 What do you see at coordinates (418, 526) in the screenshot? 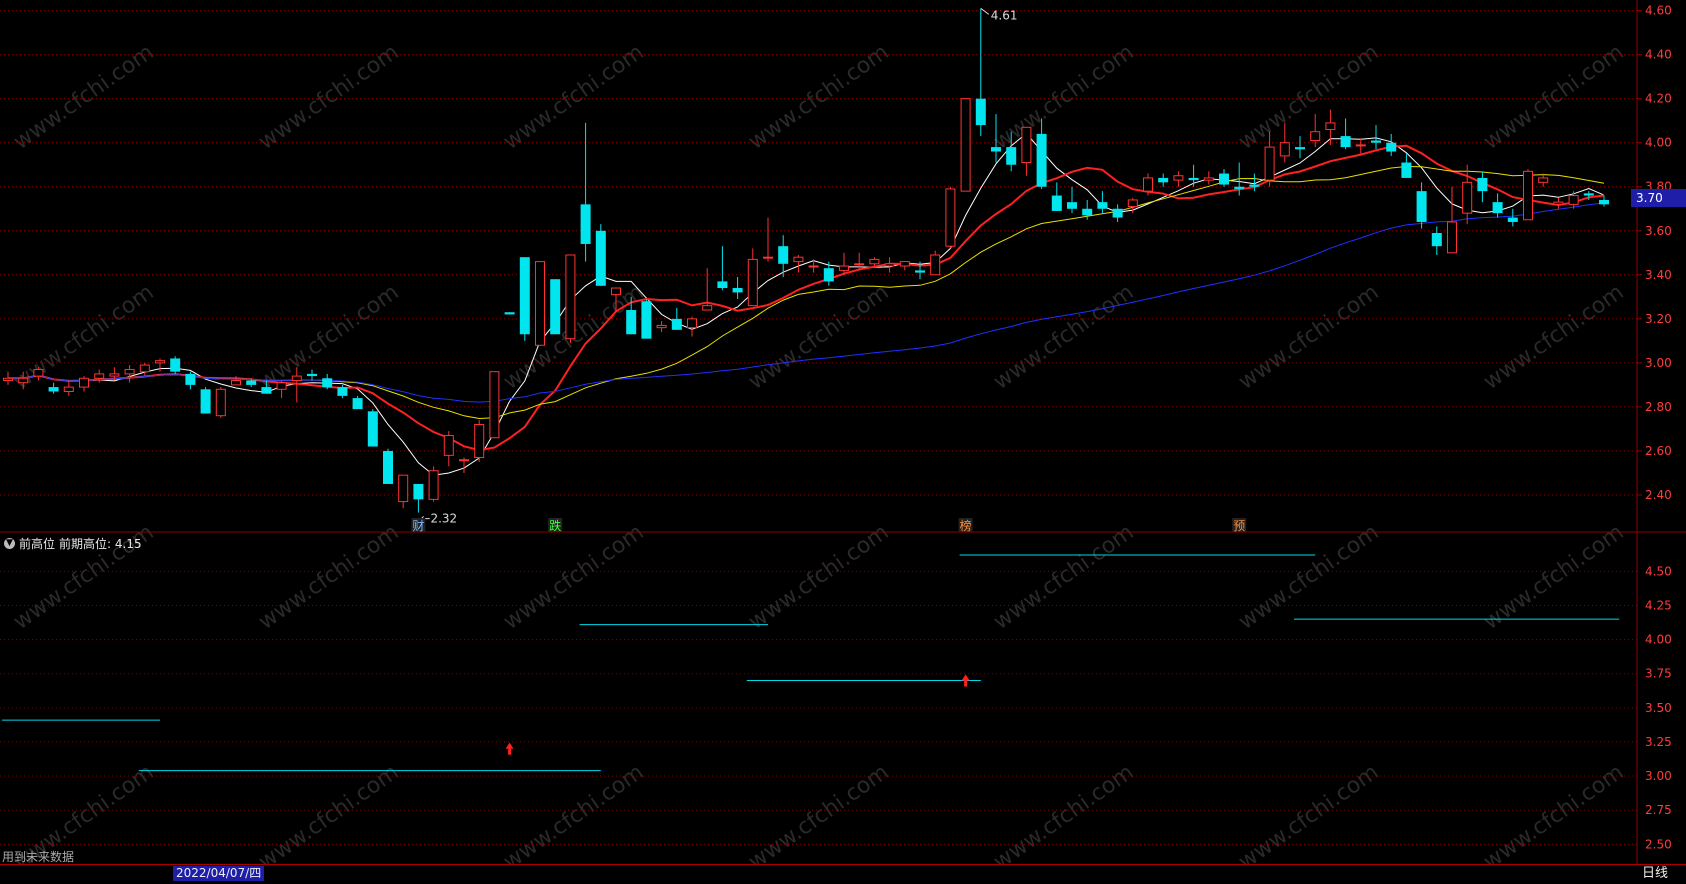
I see `event-marker: 财` at bounding box center [418, 526].